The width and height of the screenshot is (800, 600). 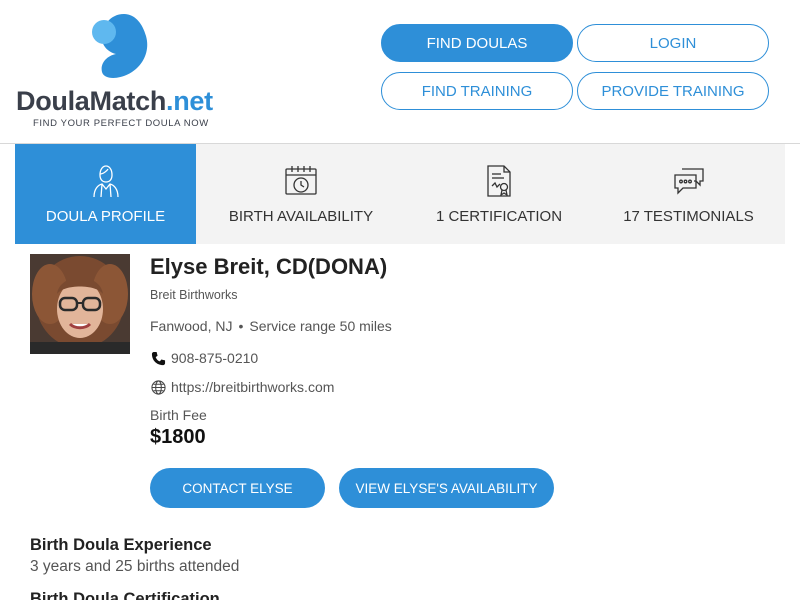 I want to click on tab-testimonials-label: 17 TESTIMONIALS, so click(x=688, y=216).